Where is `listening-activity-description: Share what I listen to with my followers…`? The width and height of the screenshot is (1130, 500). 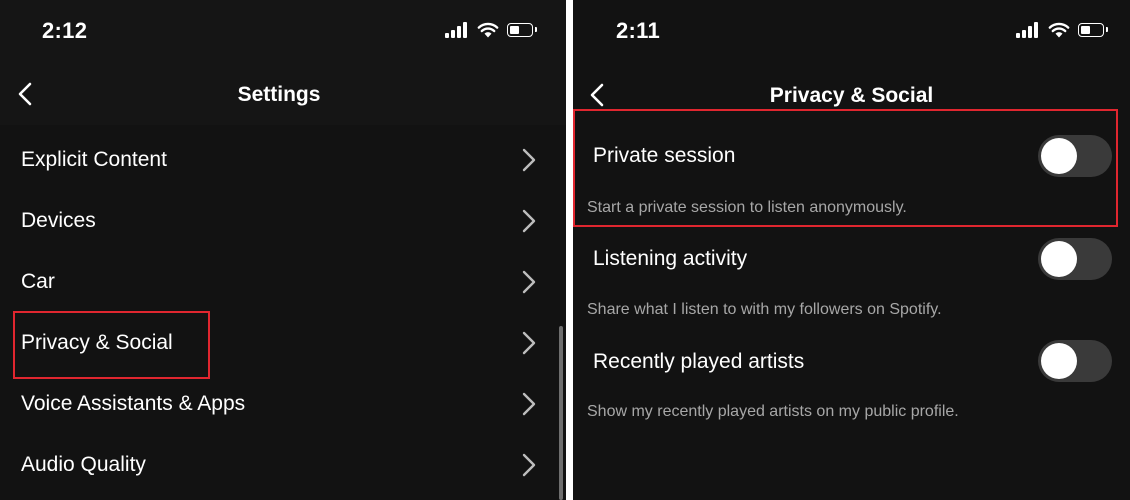 listening-activity-description: Share what I listen to with my followers… is located at coordinates (764, 309).